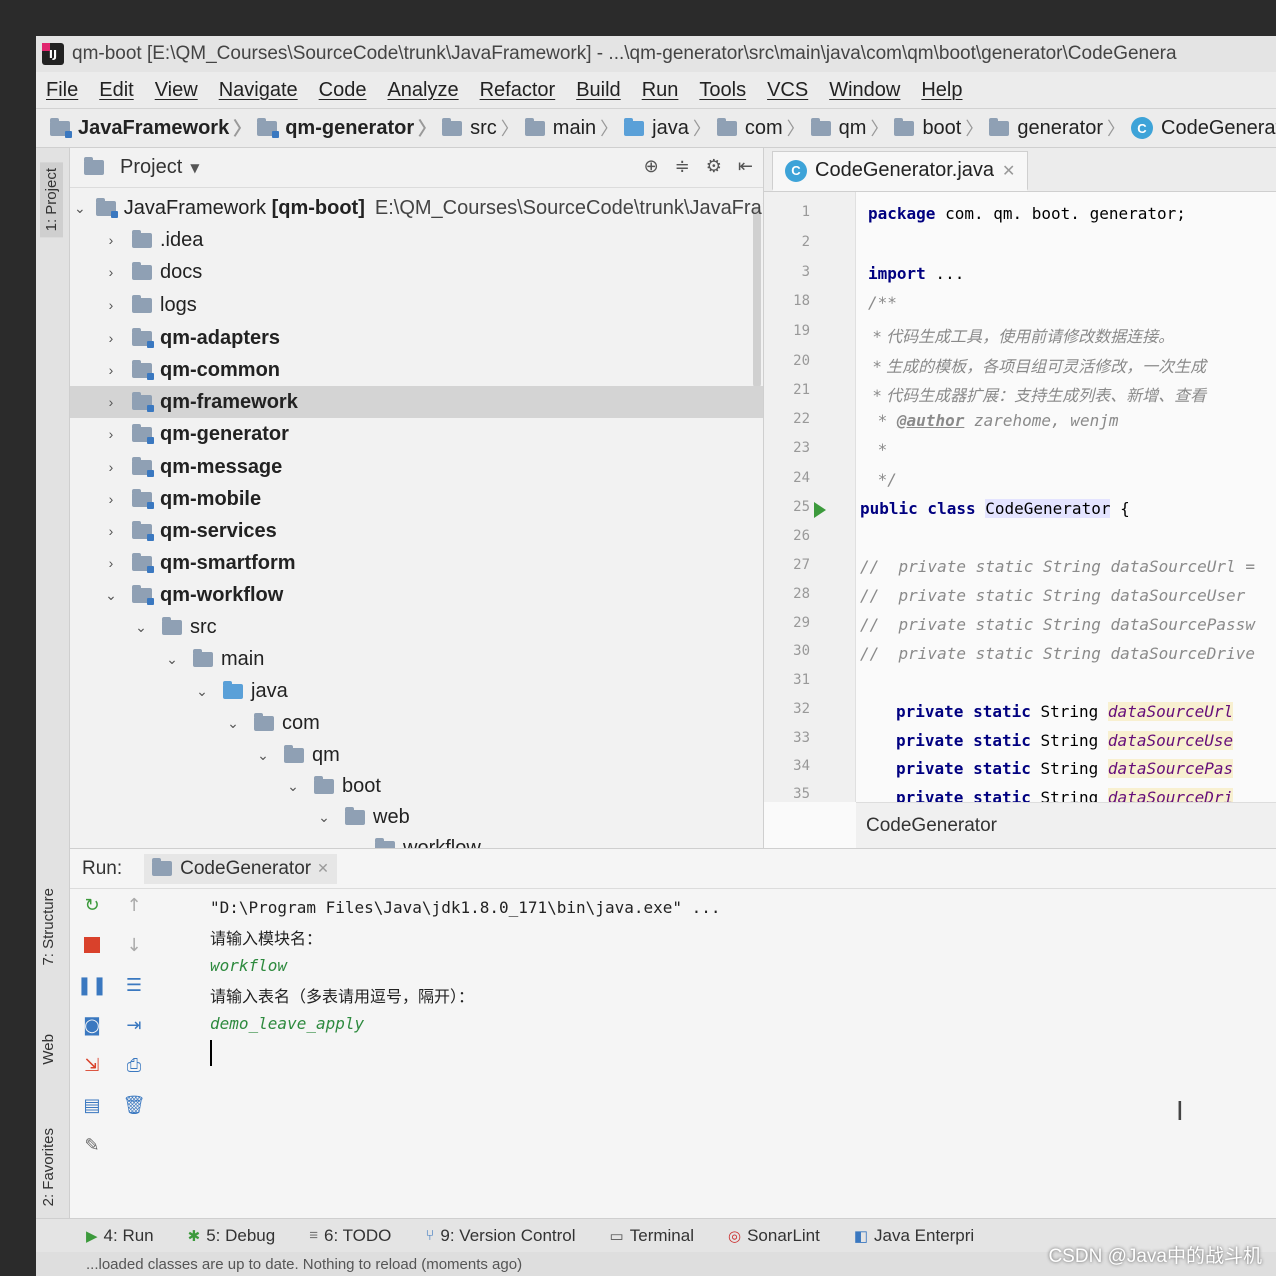 The image size is (1276, 1276). Describe the element at coordinates (740, 1052) in the screenshot. I see `console-input-line` at that location.